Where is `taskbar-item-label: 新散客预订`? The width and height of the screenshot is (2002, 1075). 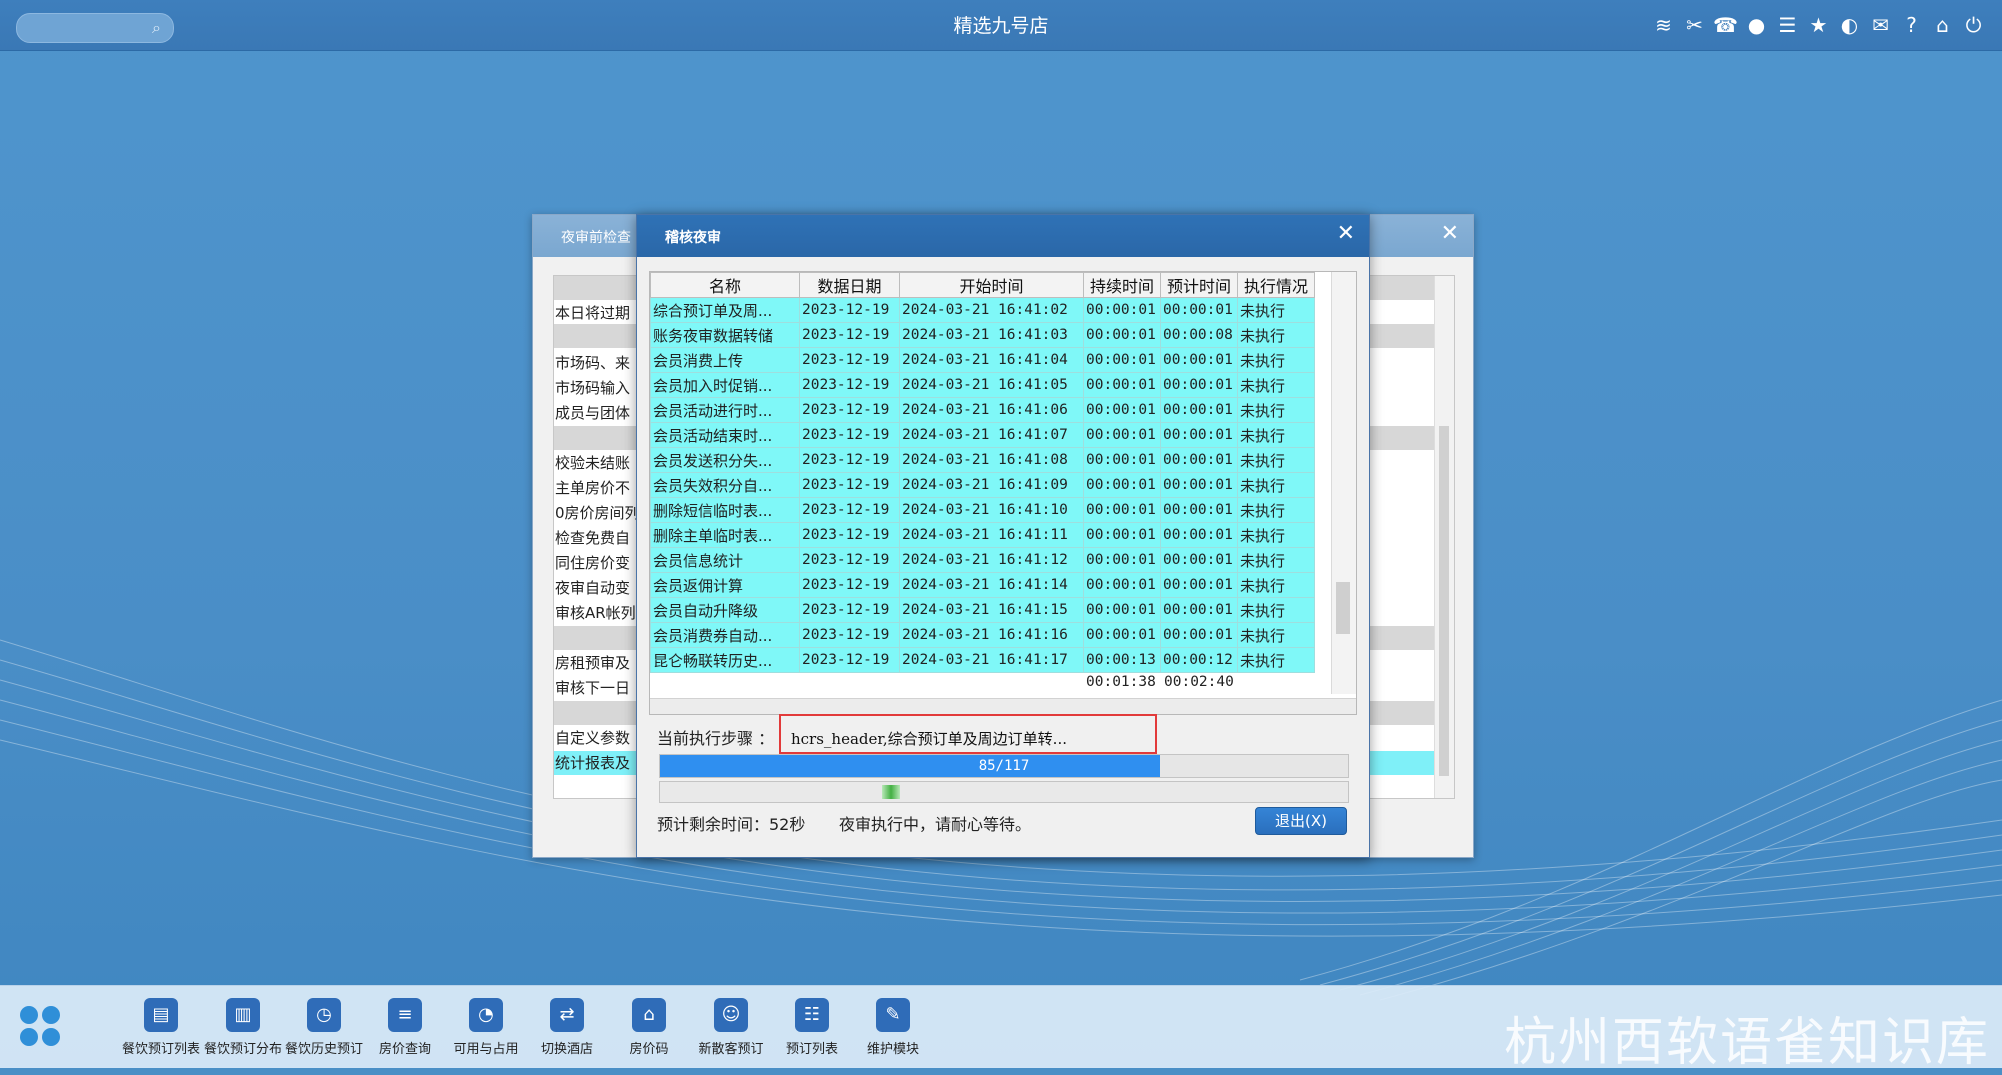
taskbar-item-label: 新散客预订 is located at coordinates (731, 1049).